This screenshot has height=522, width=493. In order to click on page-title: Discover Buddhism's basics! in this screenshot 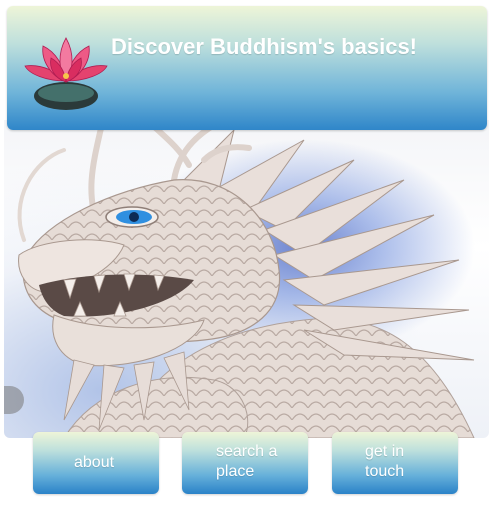, I will do `click(264, 46)`.